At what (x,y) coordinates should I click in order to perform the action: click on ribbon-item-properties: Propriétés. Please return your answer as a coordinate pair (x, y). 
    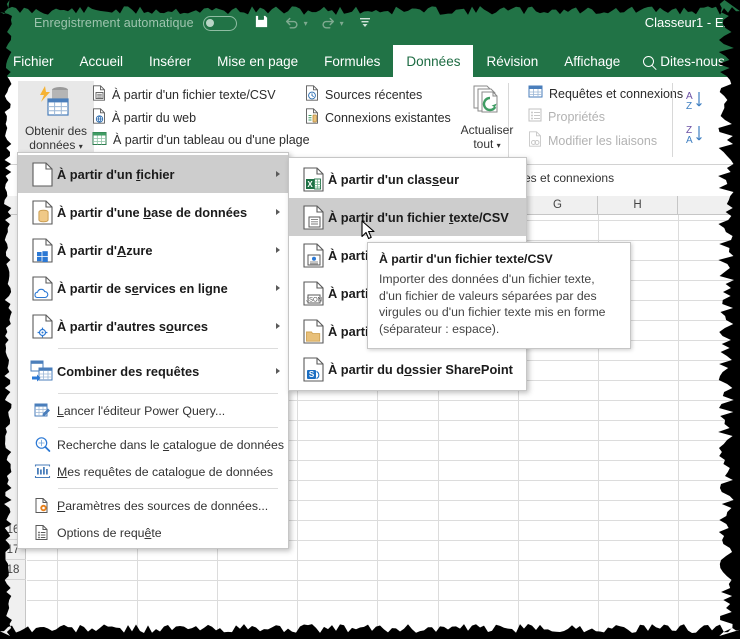
    Looking at the image, I should click on (566, 116).